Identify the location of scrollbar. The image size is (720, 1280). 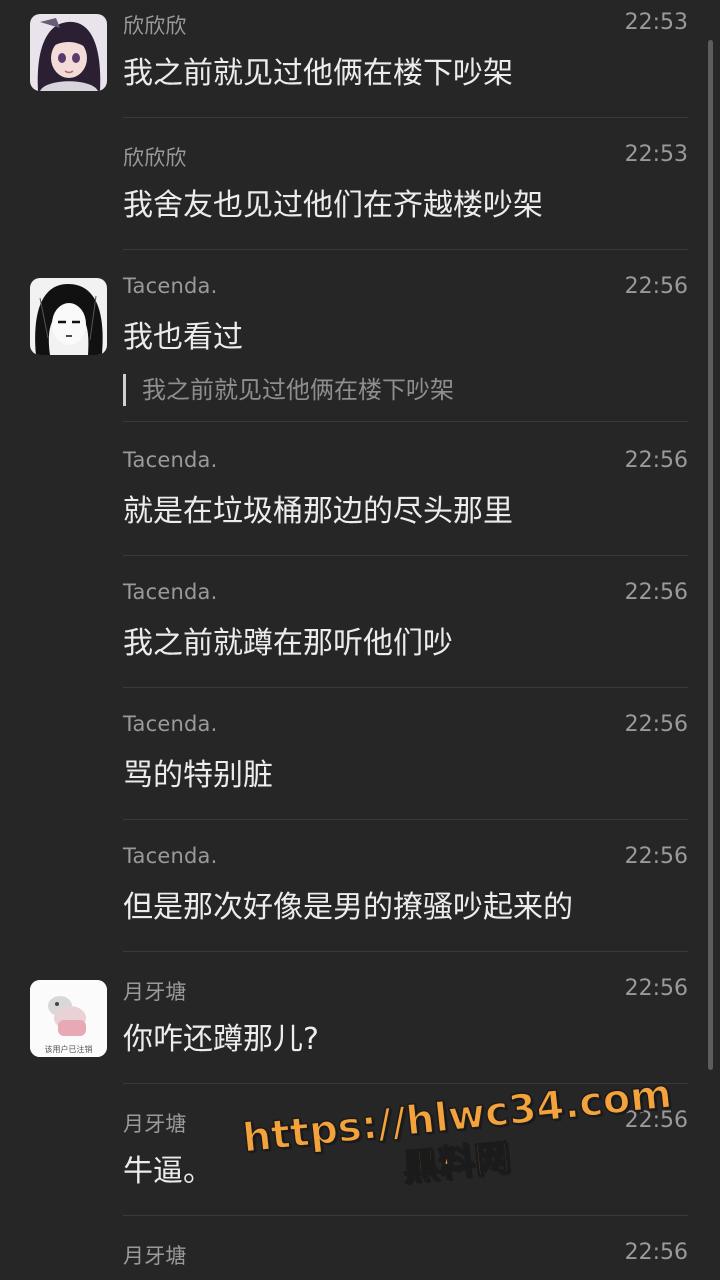
(710, 555).